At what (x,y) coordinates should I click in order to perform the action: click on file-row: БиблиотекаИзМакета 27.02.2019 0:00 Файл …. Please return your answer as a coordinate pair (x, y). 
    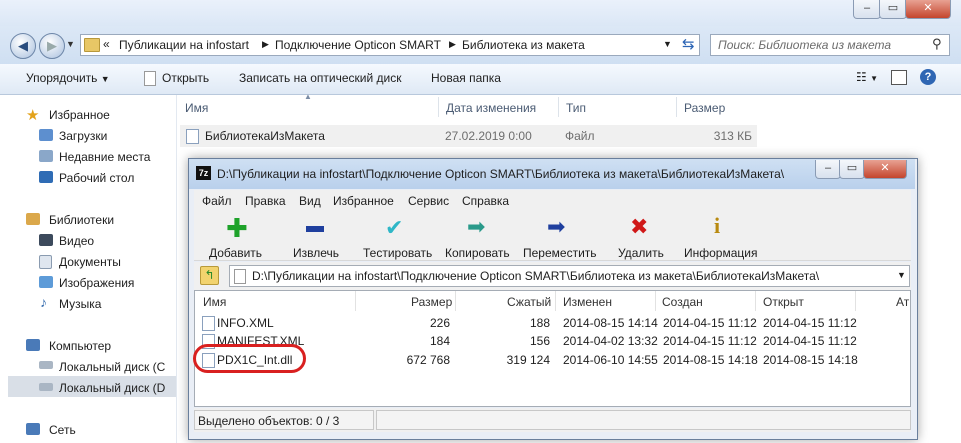
    Looking at the image, I should click on (468, 136).